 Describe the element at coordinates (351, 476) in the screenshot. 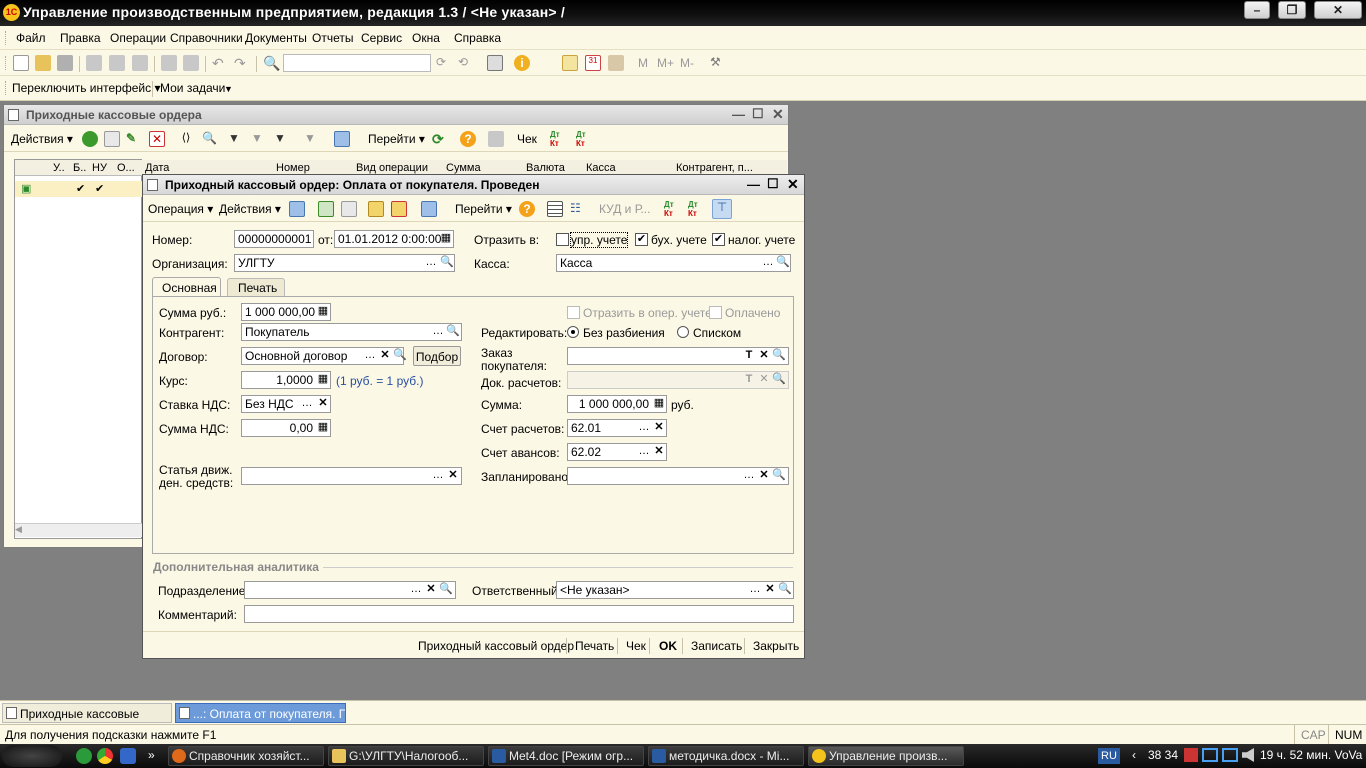

I see `statya-field` at that location.